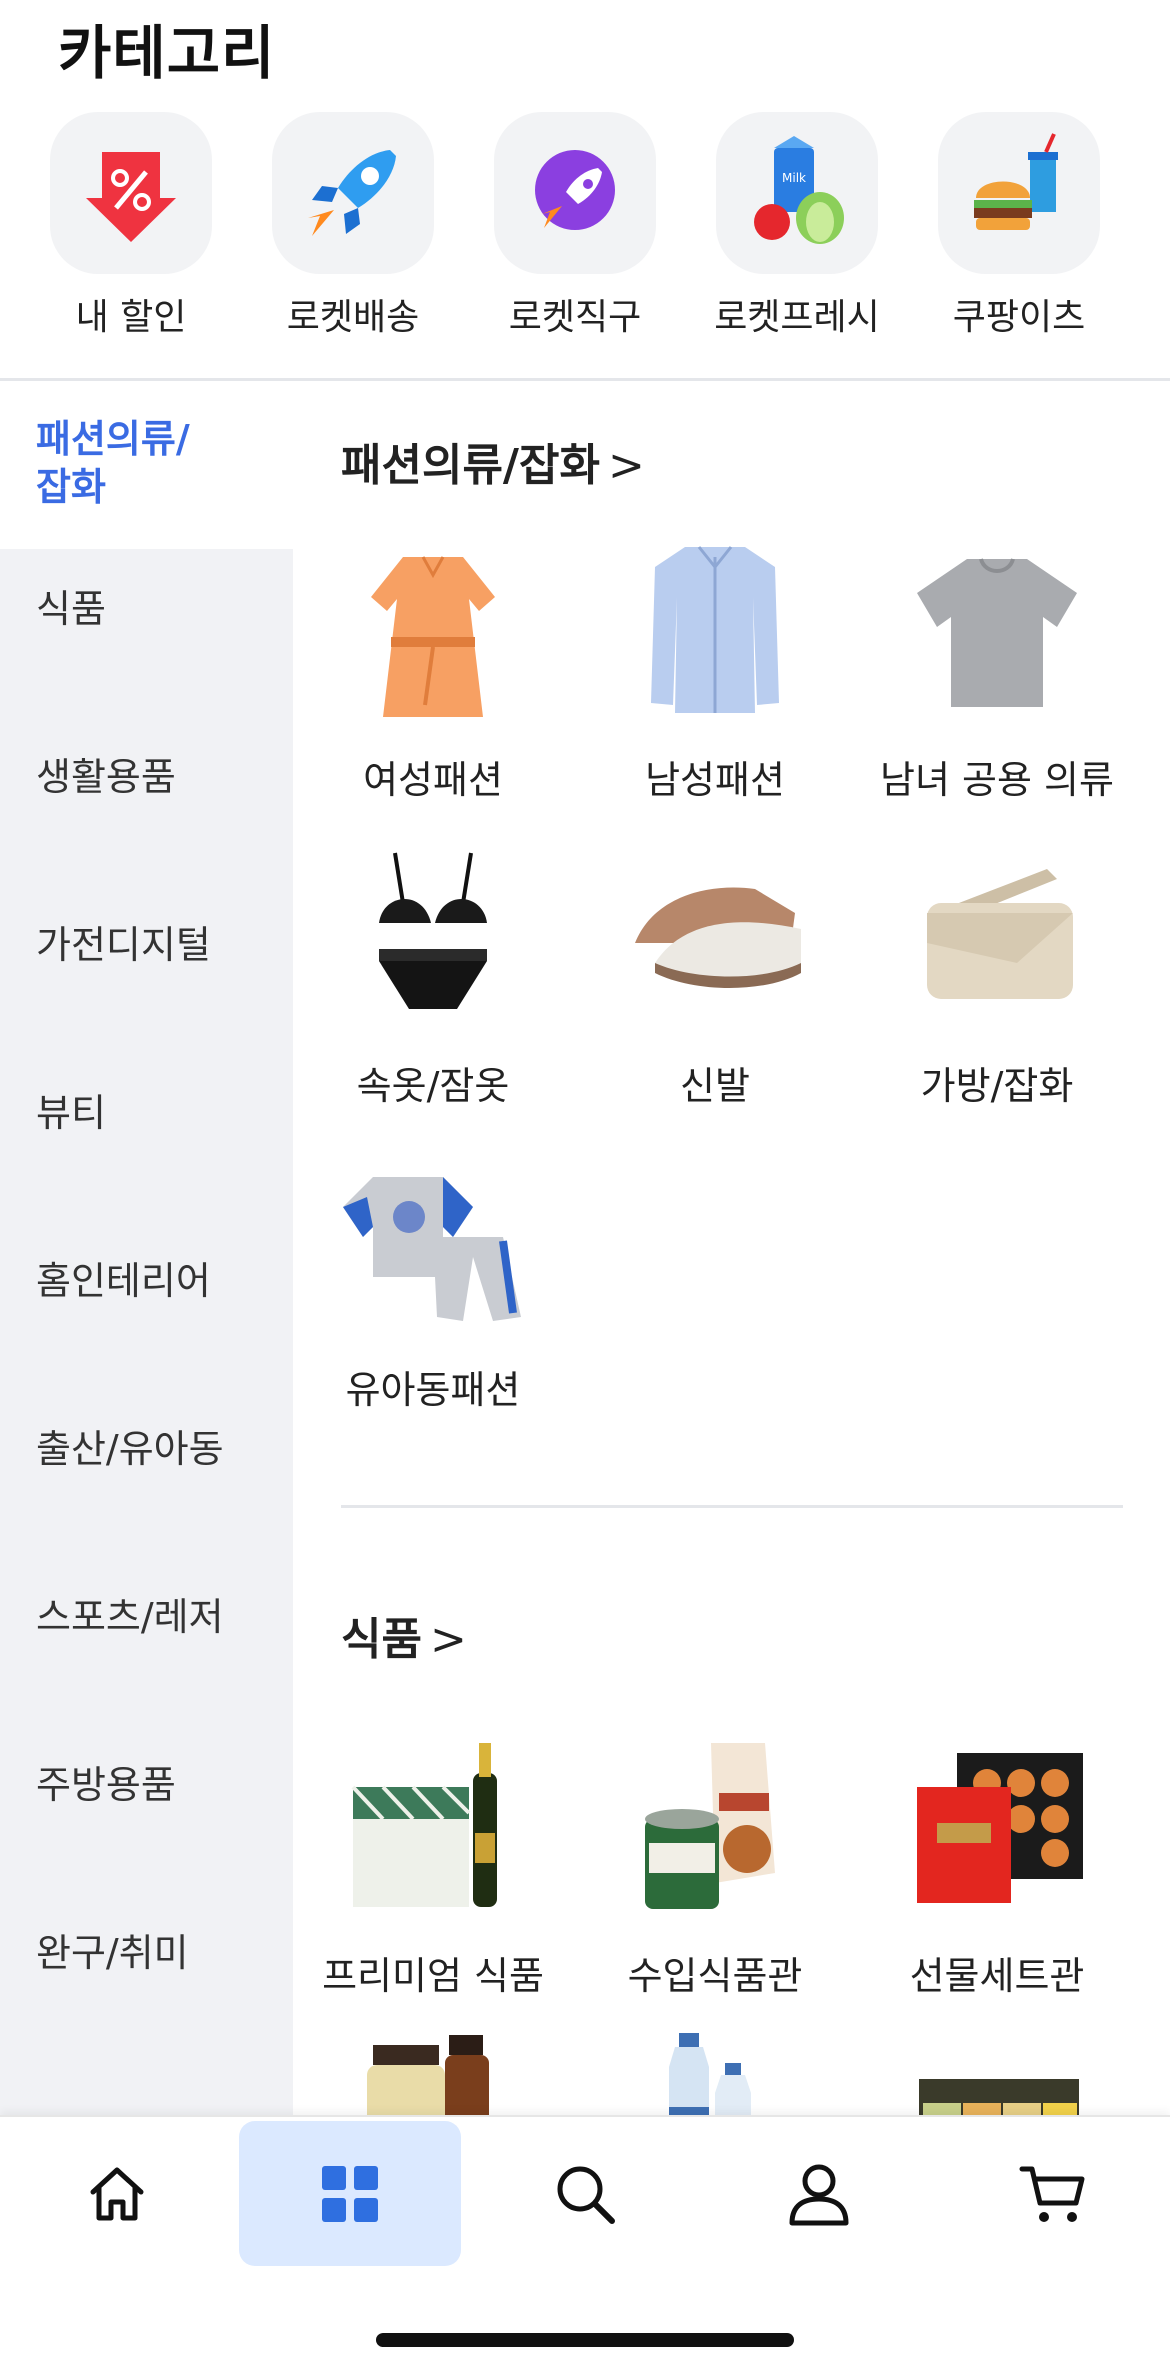 The image size is (1170, 2376). I want to click on subcategory-premium-food: 프리미엄 식품, so click(433, 1861).